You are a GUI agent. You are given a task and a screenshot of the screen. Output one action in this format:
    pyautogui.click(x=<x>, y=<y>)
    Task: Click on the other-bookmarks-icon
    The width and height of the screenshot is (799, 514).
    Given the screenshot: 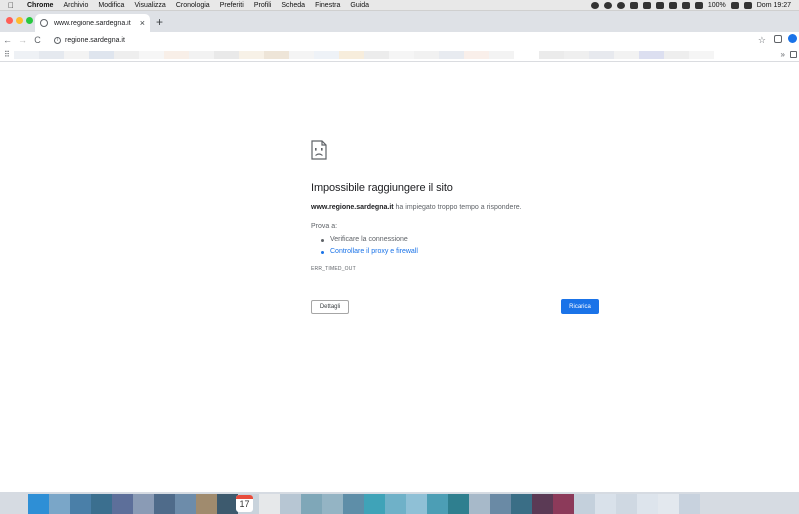 What is the action you would take?
    pyautogui.click(x=793, y=54)
    